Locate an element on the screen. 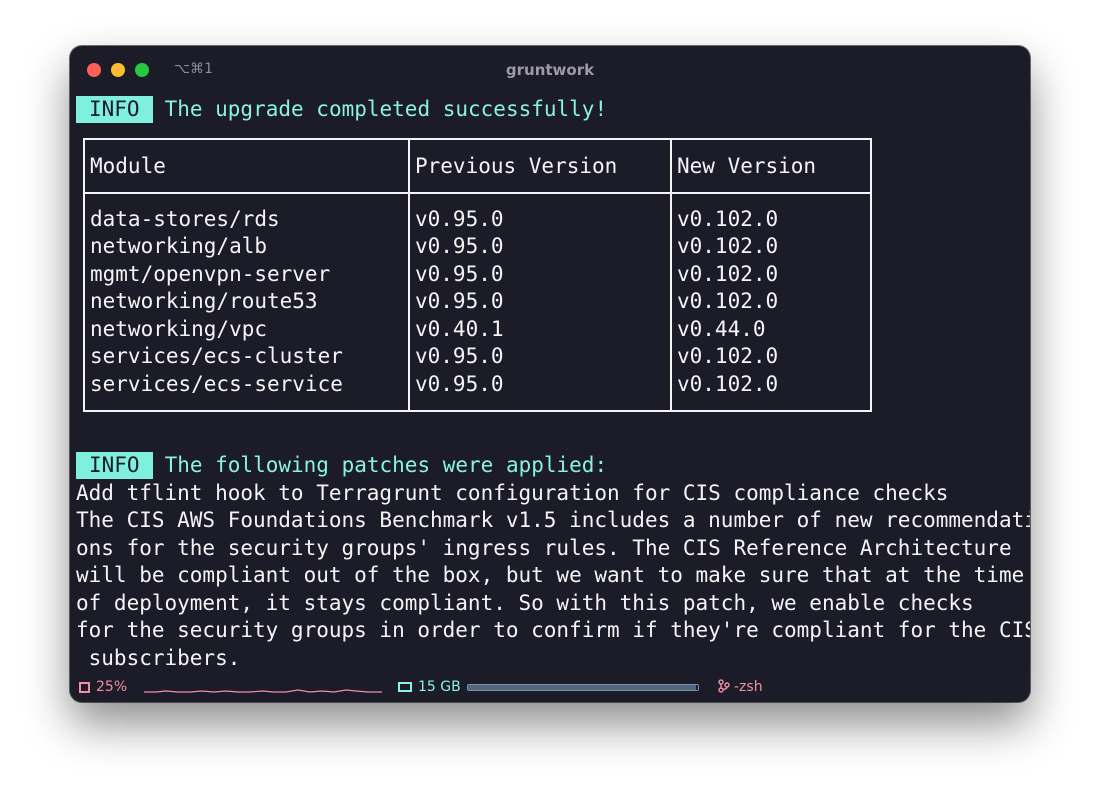 The width and height of the screenshot is (1100, 794). window-title: gruntwork is located at coordinates (550, 70).